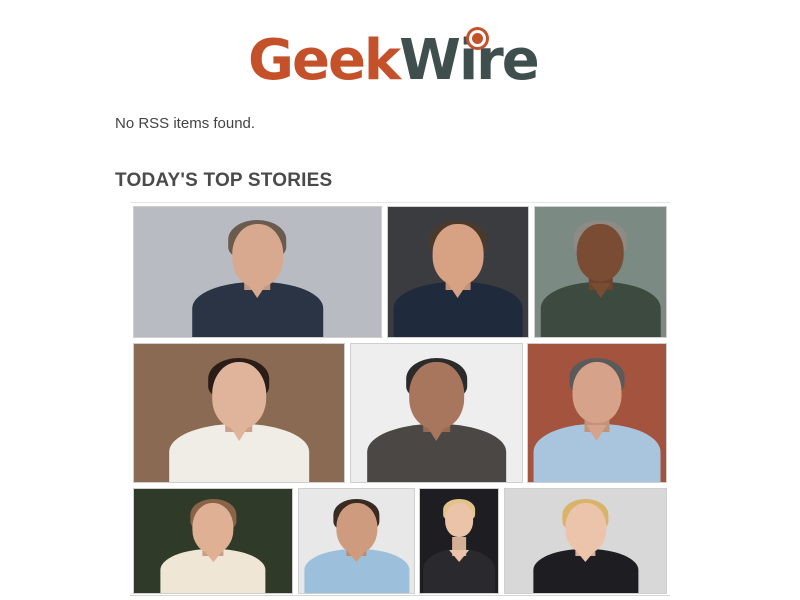  I want to click on logo-signal-icon, so click(477, 38).